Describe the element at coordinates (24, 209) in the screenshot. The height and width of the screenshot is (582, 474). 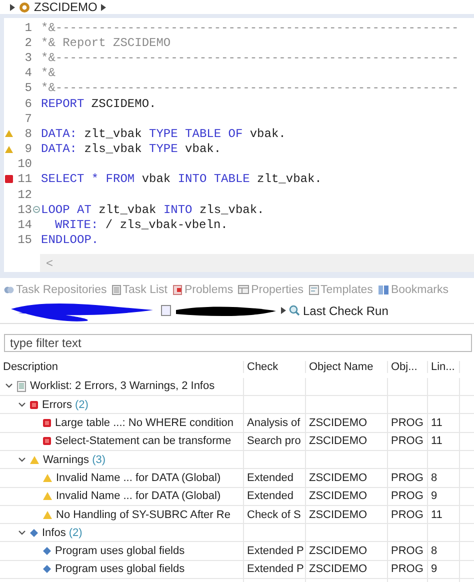
I see `line-number: 13` at that location.